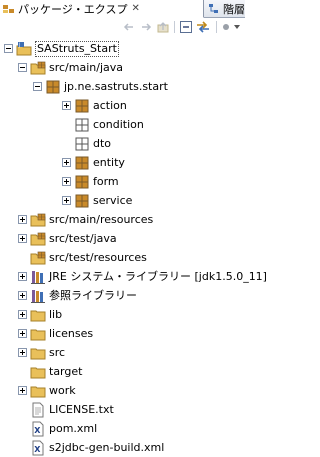 This screenshot has width=320, height=457. I want to click on up-folder-icon, so click(163, 27).